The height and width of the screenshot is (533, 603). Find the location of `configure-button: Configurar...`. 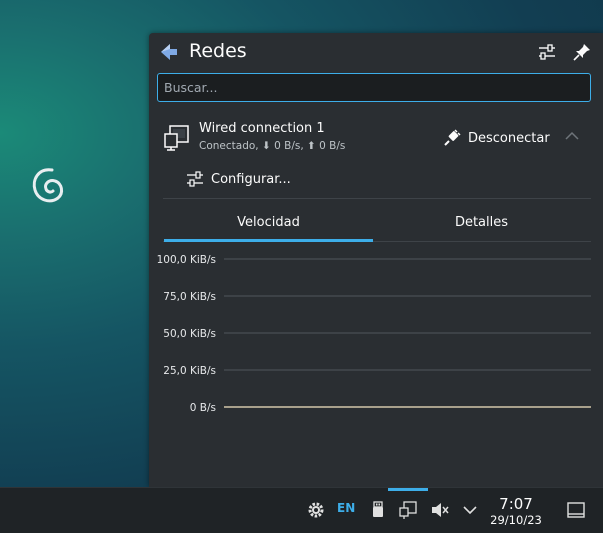

configure-button: Configurar... is located at coordinates (238, 179).